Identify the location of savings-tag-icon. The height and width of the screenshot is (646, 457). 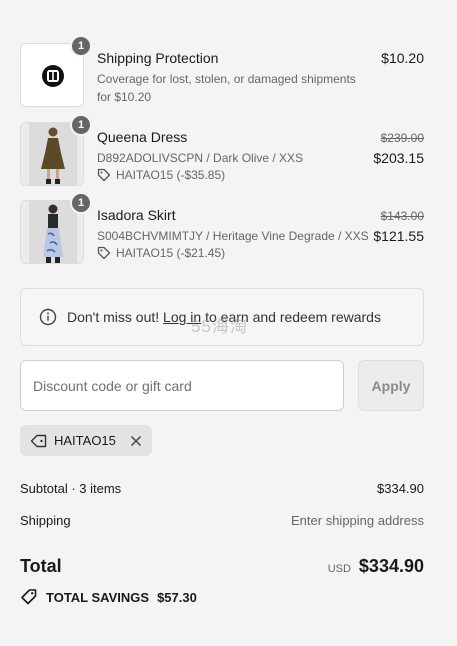
(29, 597).